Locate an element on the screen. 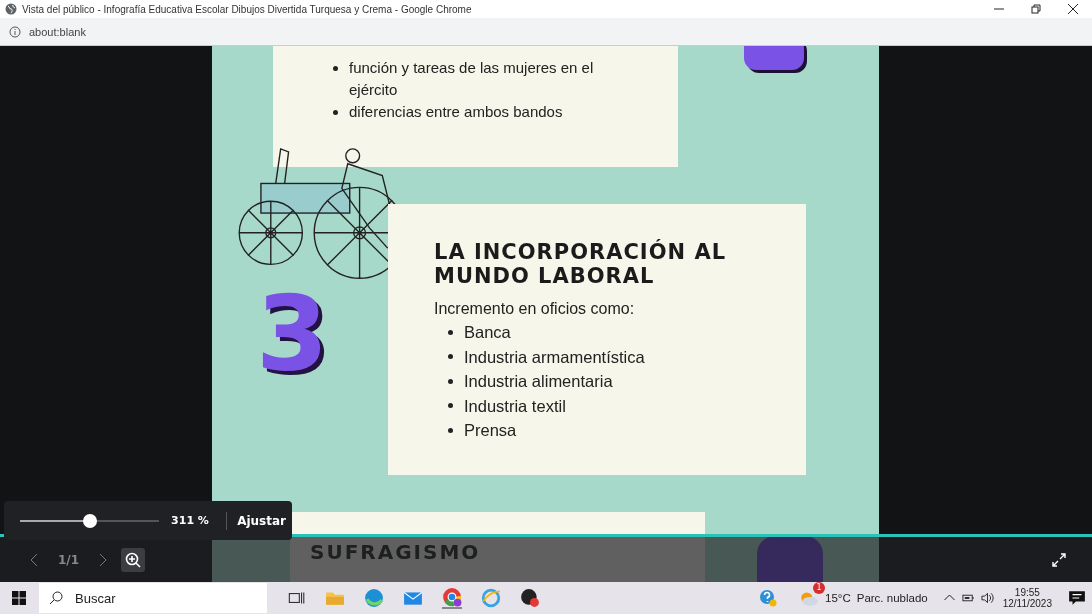 This screenshot has width=1092, height=614. clock-date: 12/11/2023 is located at coordinates (1027, 603).